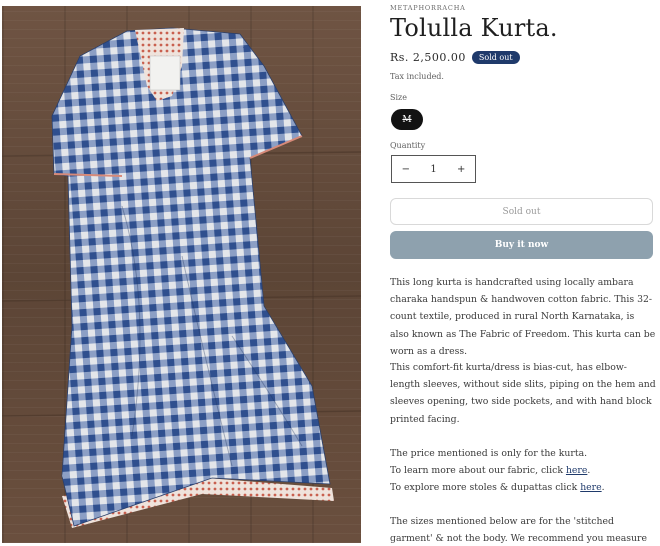 This screenshot has height=546, width=660. What do you see at coordinates (603, 488) in the screenshot?
I see `stoles-line-end: .` at bounding box center [603, 488].